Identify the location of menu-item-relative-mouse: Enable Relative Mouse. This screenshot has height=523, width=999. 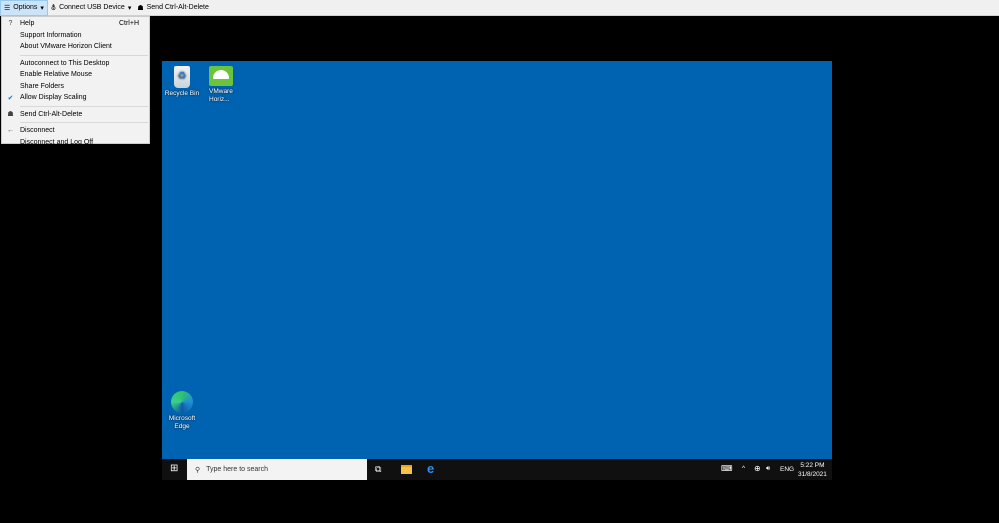
(75, 75).